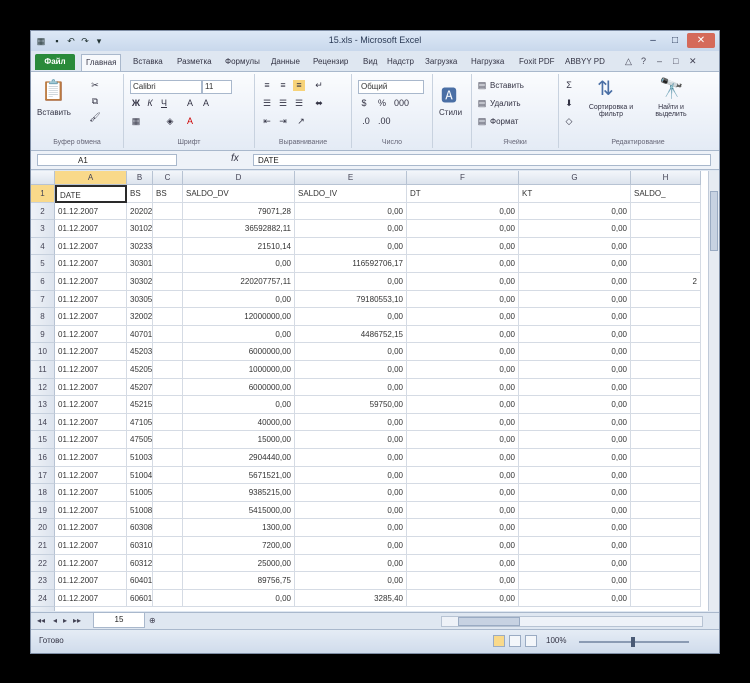  What do you see at coordinates (43, 387) in the screenshot?
I see `row-header: 12` at bounding box center [43, 387].